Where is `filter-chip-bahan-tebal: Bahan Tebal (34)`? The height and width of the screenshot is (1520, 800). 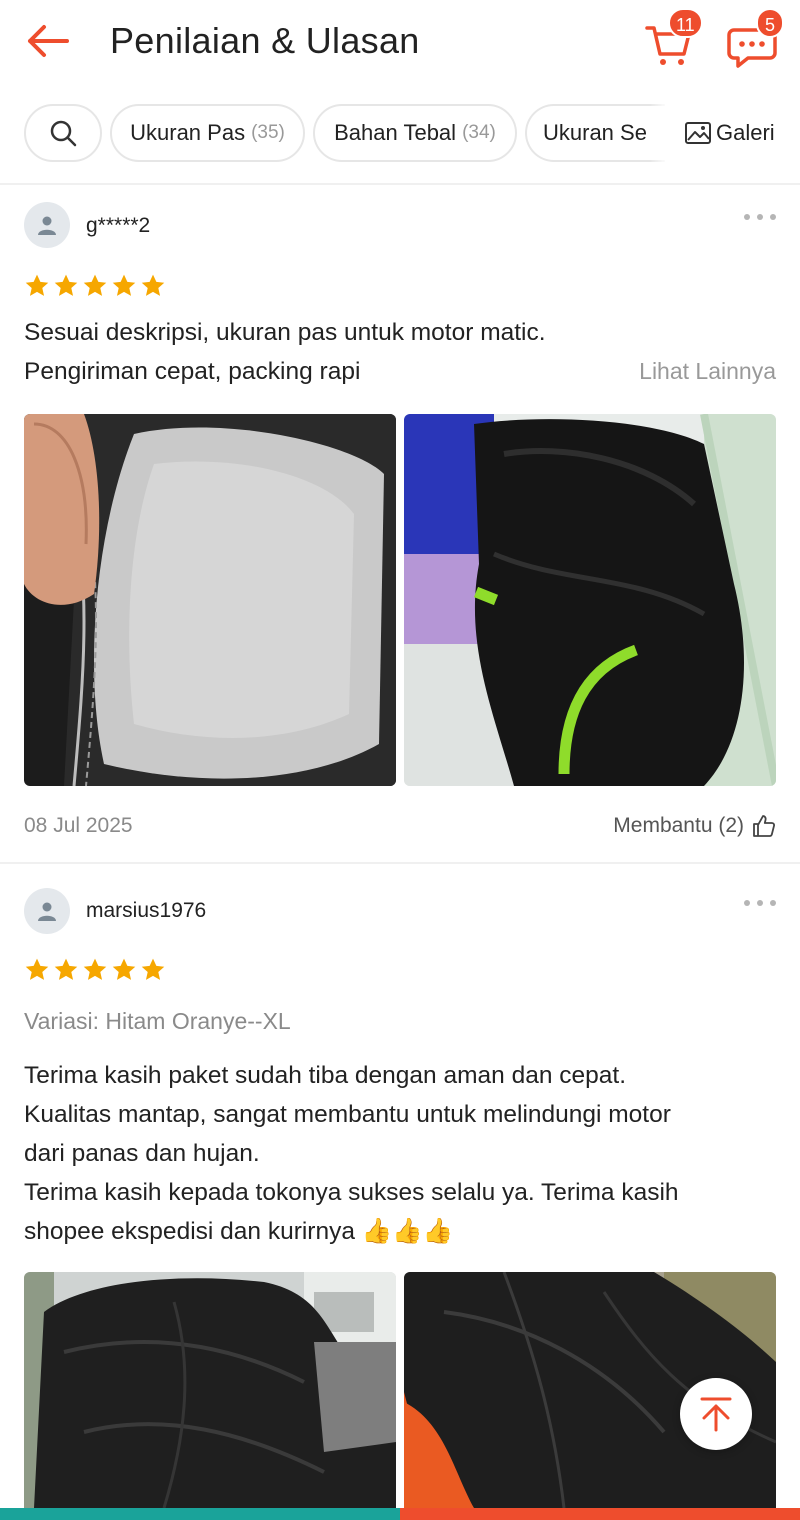 filter-chip-bahan-tebal: Bahan Tebal (34) is located at coordinates (415, 133).